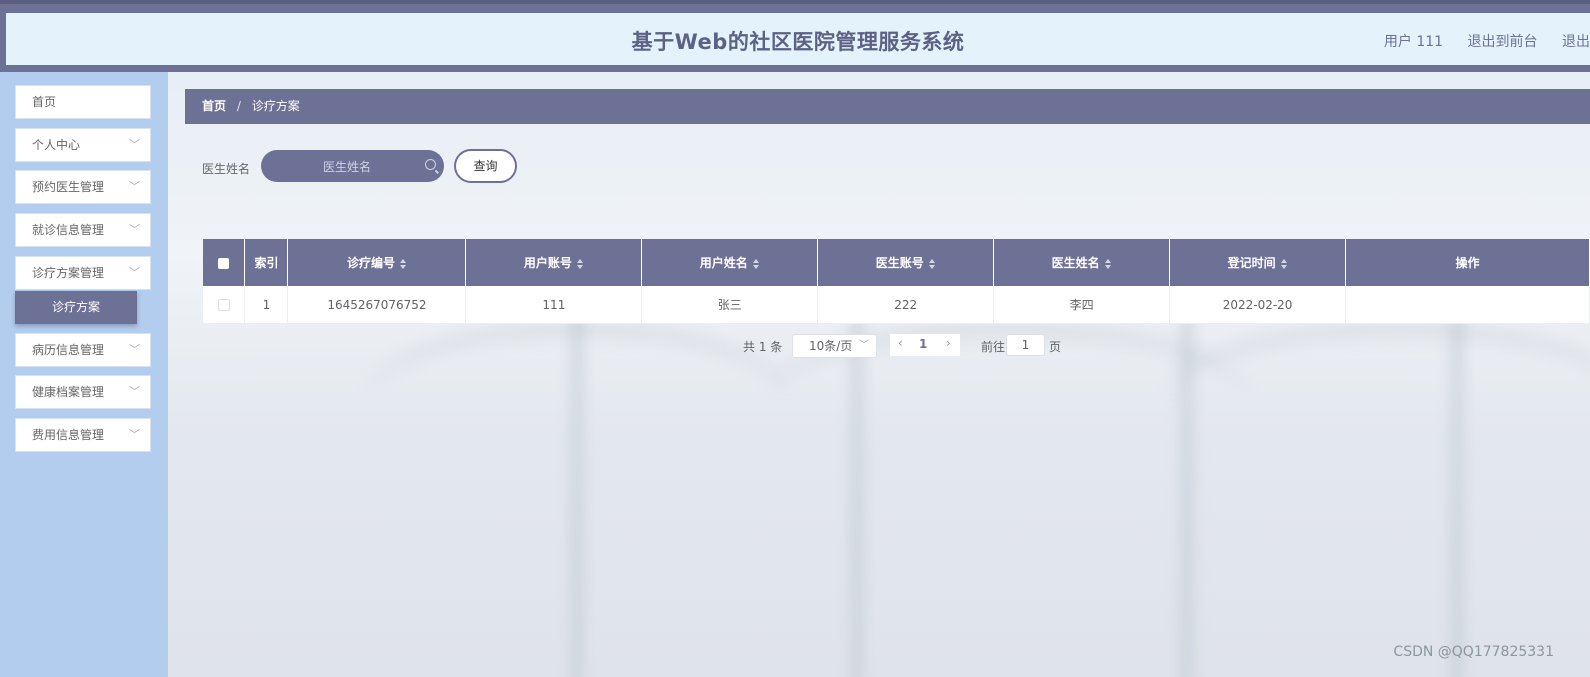 This screenshot has height=677, width=1590. What do you see at coordinates (993, 347) in the screenshot?
I see `goto-label: 前往` at bounding box center [993, 347].